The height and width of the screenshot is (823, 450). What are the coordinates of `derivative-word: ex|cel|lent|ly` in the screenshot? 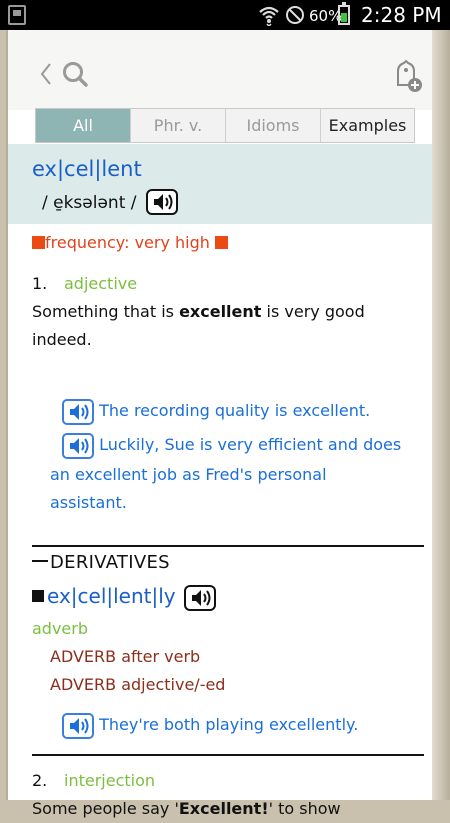 It's located at (124, 597).